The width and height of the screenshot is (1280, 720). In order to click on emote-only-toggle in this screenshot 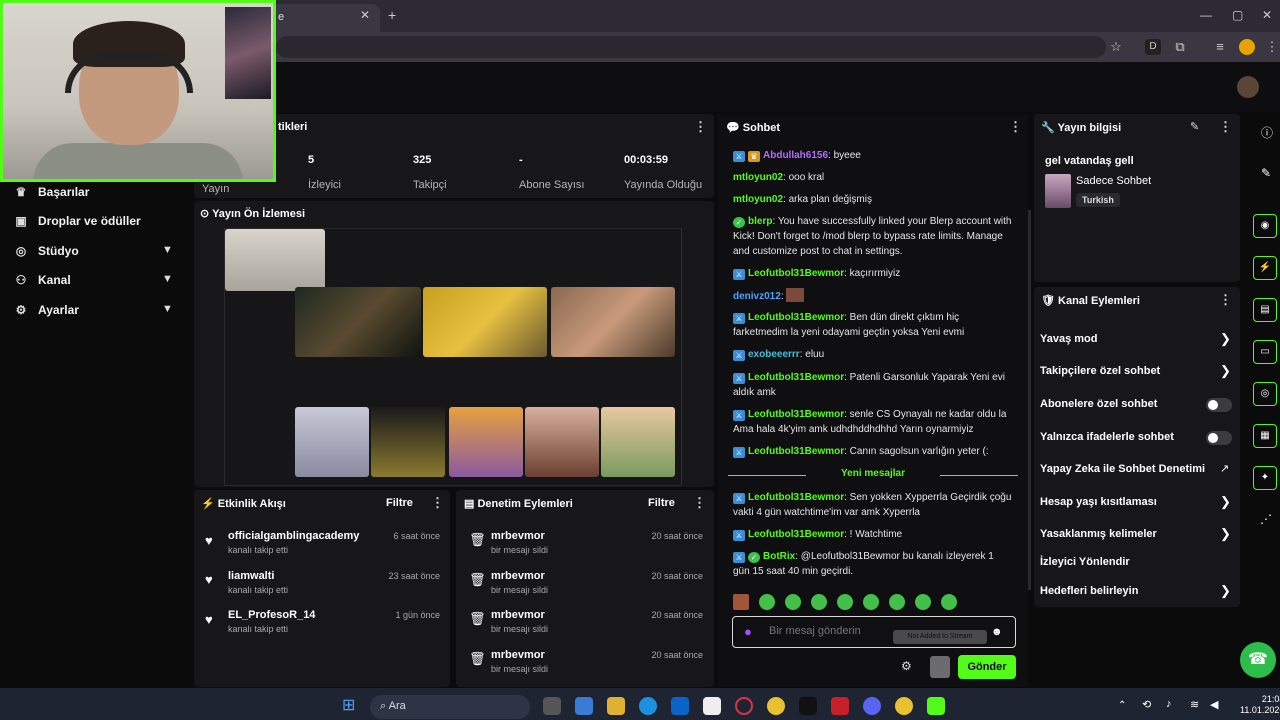, I will do `click(1219, 438)`.